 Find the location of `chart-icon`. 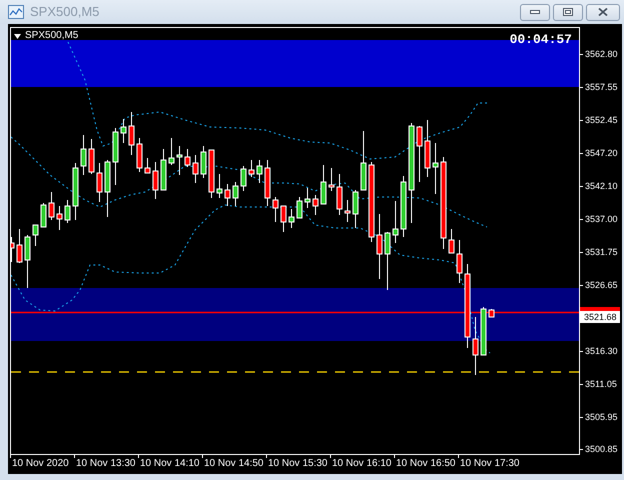

chart-icon is located at coordinates (16, 12).